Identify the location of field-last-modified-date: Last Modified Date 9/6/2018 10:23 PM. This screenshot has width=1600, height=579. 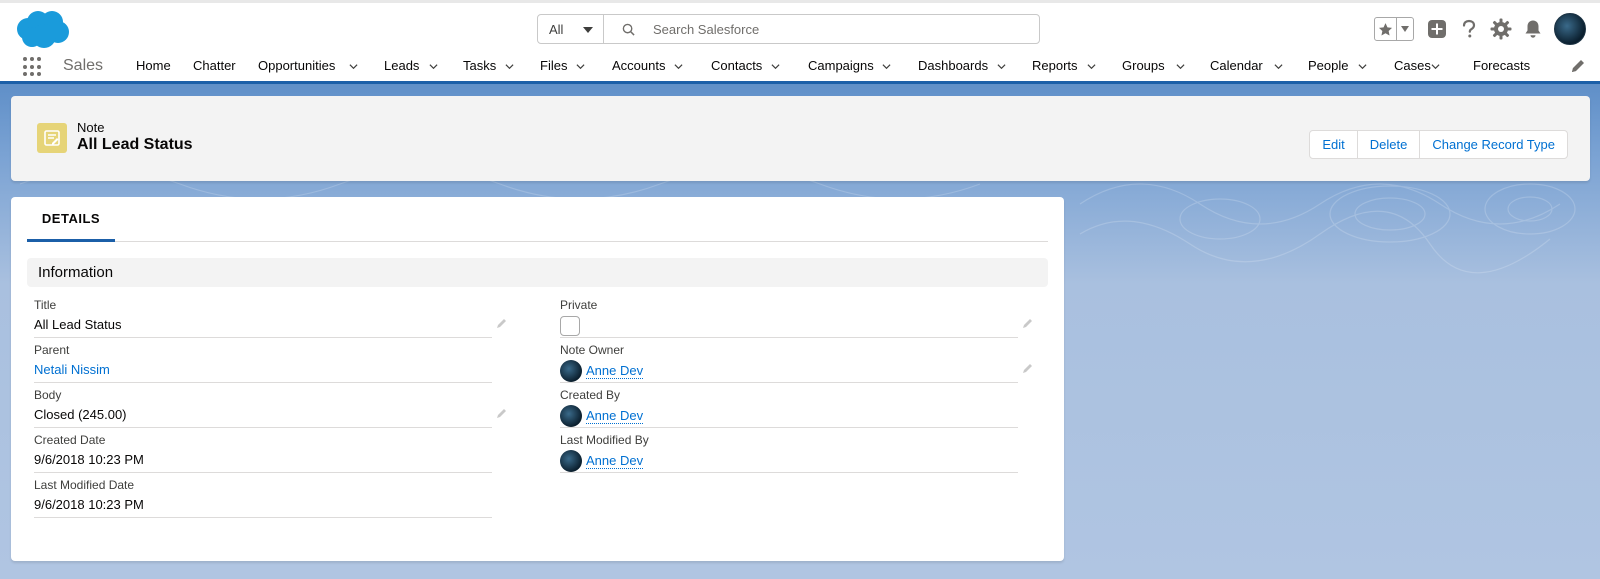
(263, 495).